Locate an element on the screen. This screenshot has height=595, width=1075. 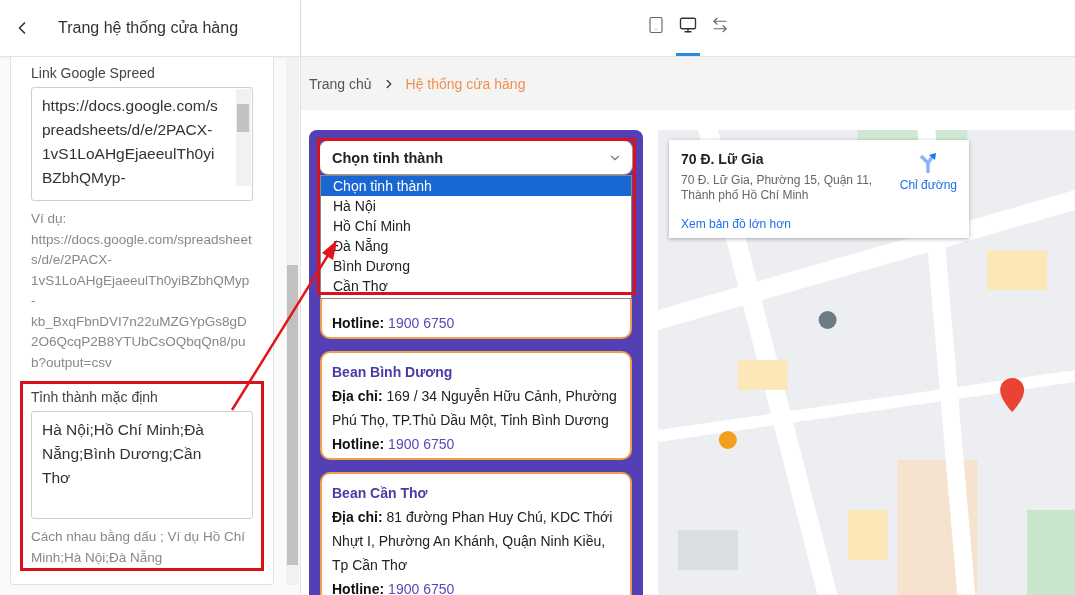
directions-icon is located at coordinates (928, 163).